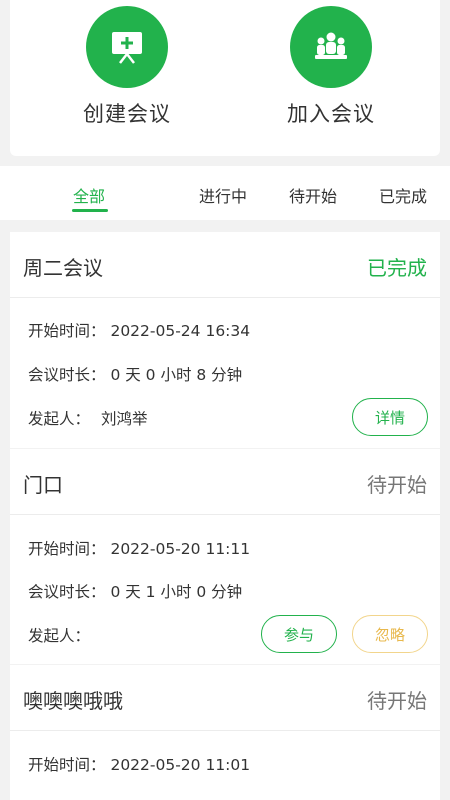  I want to click on start-time-row: 开始时间： 2022-05-24 16:34, so click(139, 330).